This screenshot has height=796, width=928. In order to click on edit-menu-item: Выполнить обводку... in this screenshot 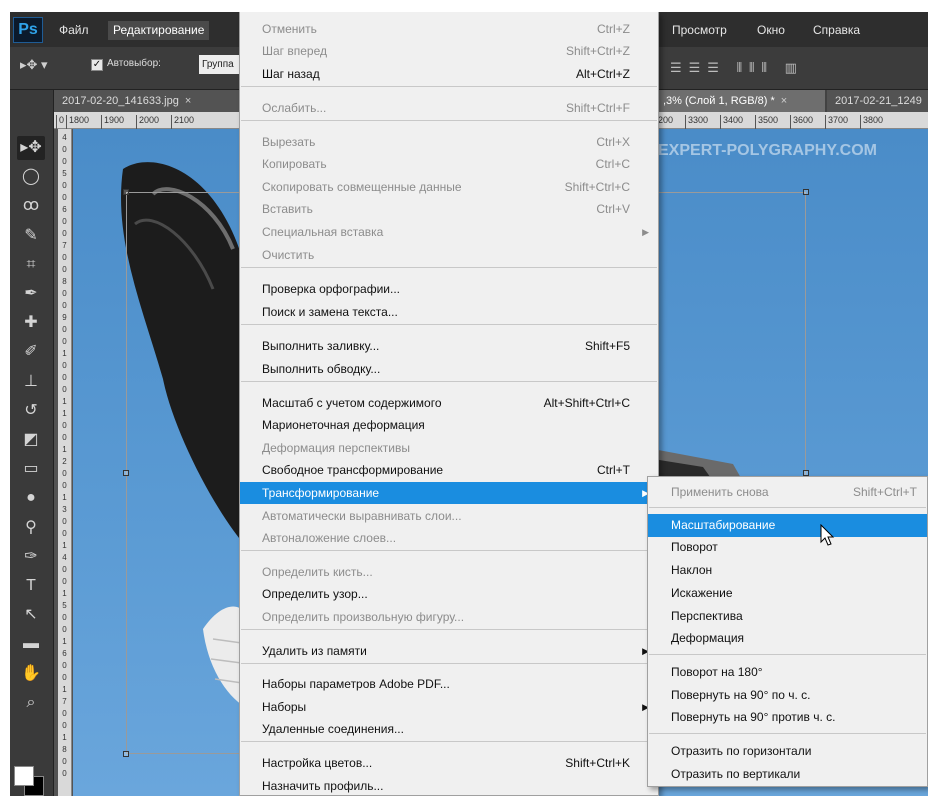, I will do `click(449, 369)`.